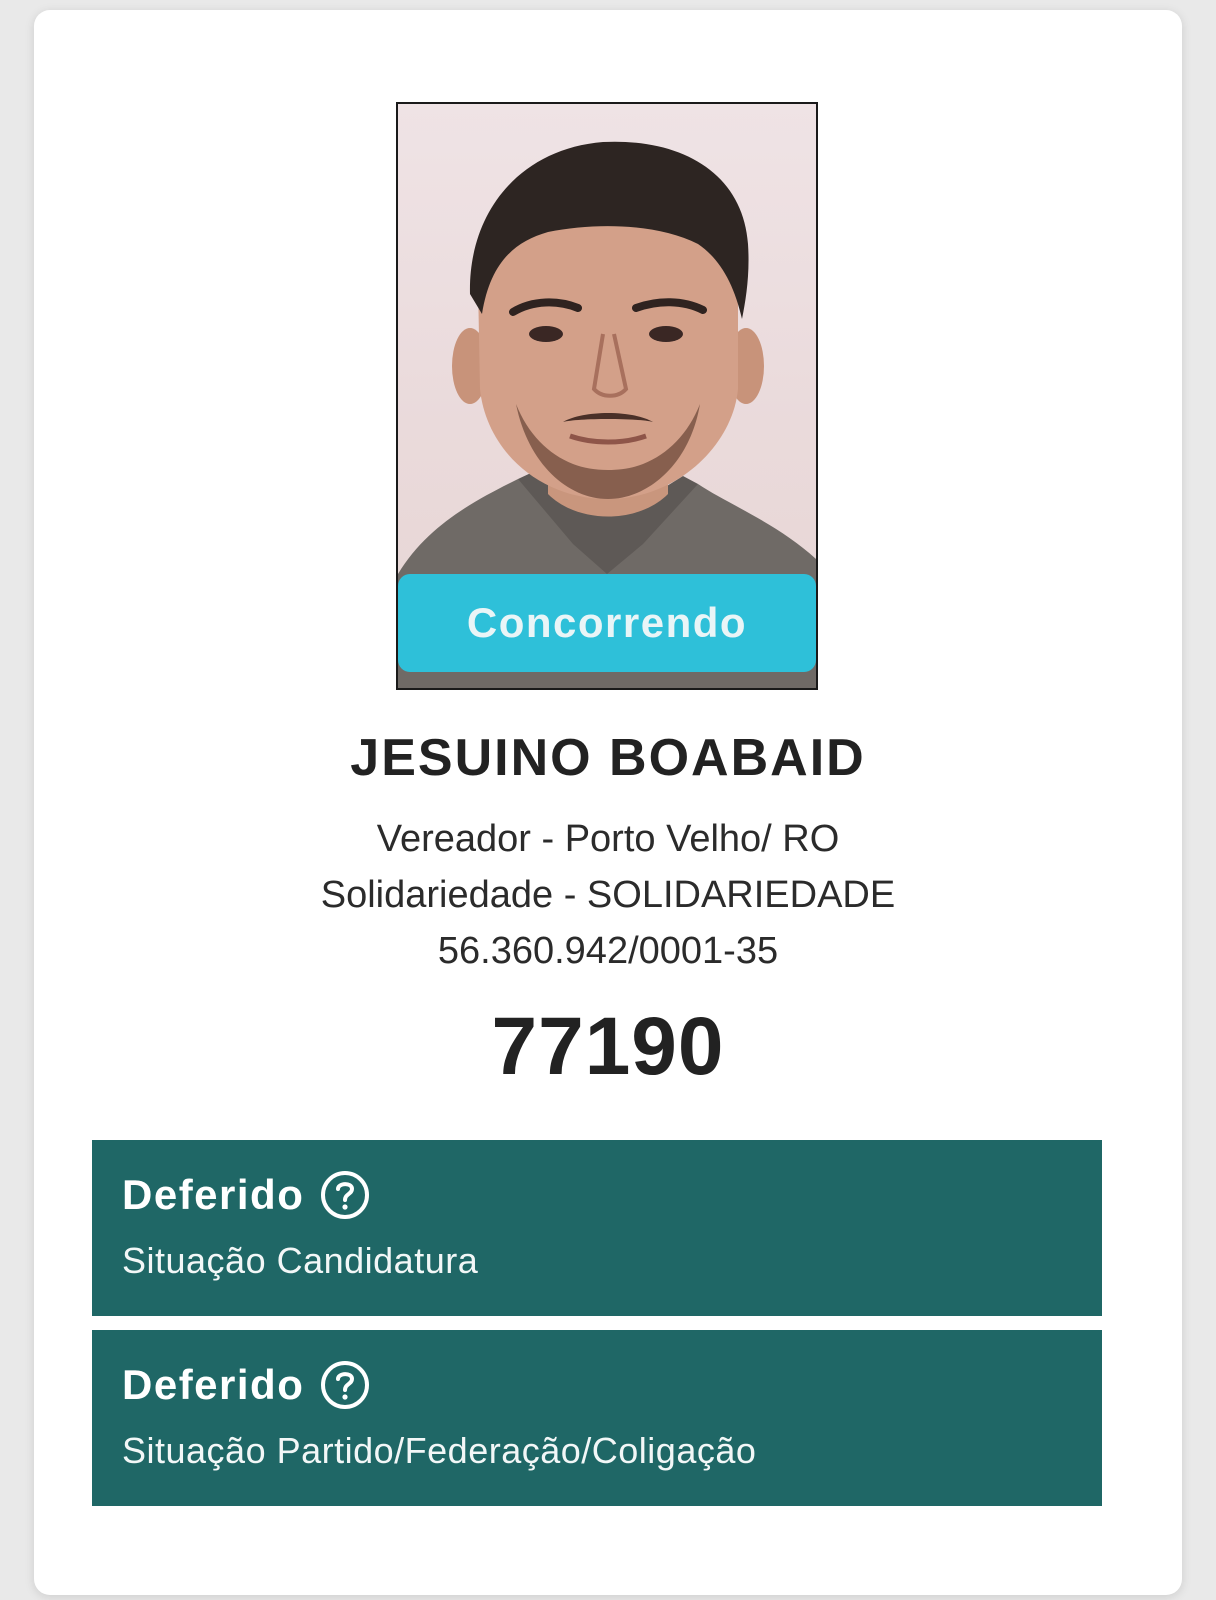  What do you see at coordinates (213, 1194) in the screenshot?
I see `candidacy-status-value: Deferido` at bounding box center [213, 1194].